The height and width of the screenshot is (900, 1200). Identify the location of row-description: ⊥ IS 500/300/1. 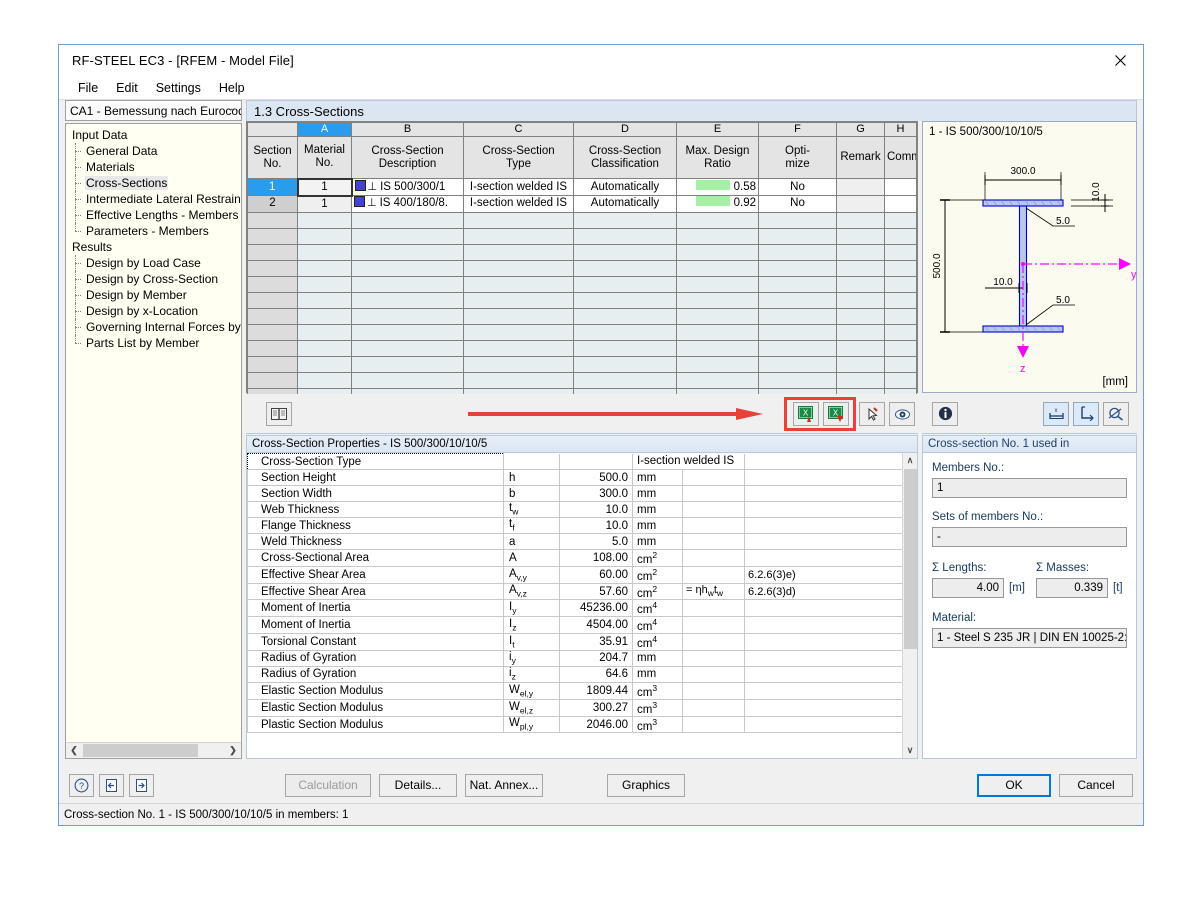
(407, 187).